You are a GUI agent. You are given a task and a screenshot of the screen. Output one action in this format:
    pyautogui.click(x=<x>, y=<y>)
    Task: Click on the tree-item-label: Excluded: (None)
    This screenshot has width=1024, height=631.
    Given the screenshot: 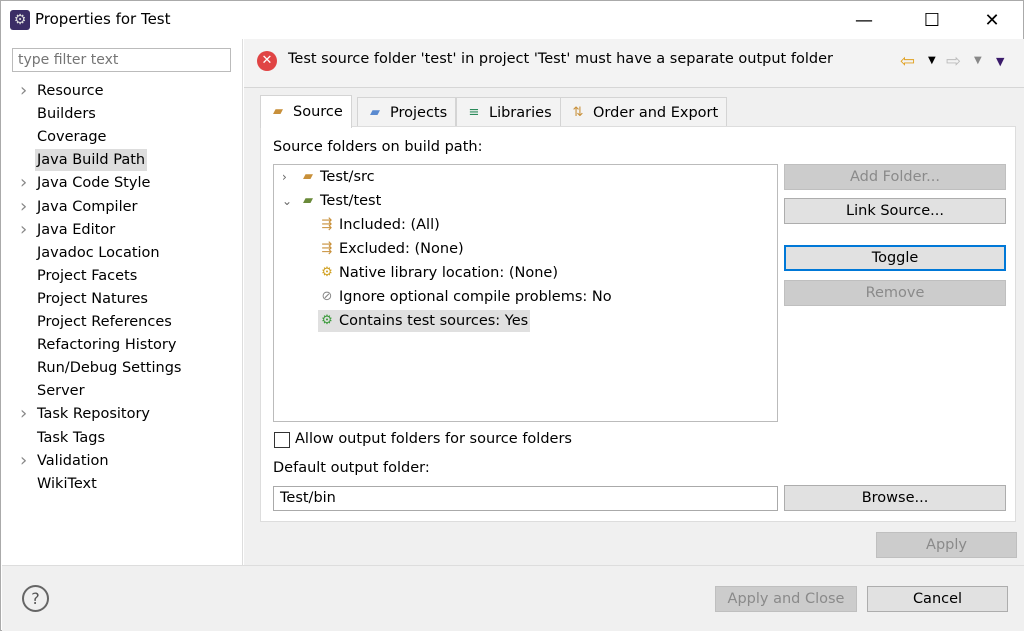 What is the action you would take?
    pyautogui.click(x=401, y=249)
    